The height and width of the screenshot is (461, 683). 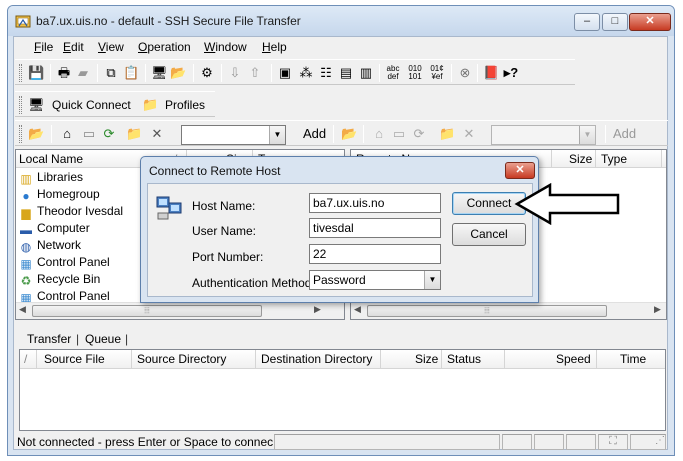 What do you see at coordinates (346, 73) in the screenshot?
I see `details-view-icon: ▤` at bounding box center [346, 73].